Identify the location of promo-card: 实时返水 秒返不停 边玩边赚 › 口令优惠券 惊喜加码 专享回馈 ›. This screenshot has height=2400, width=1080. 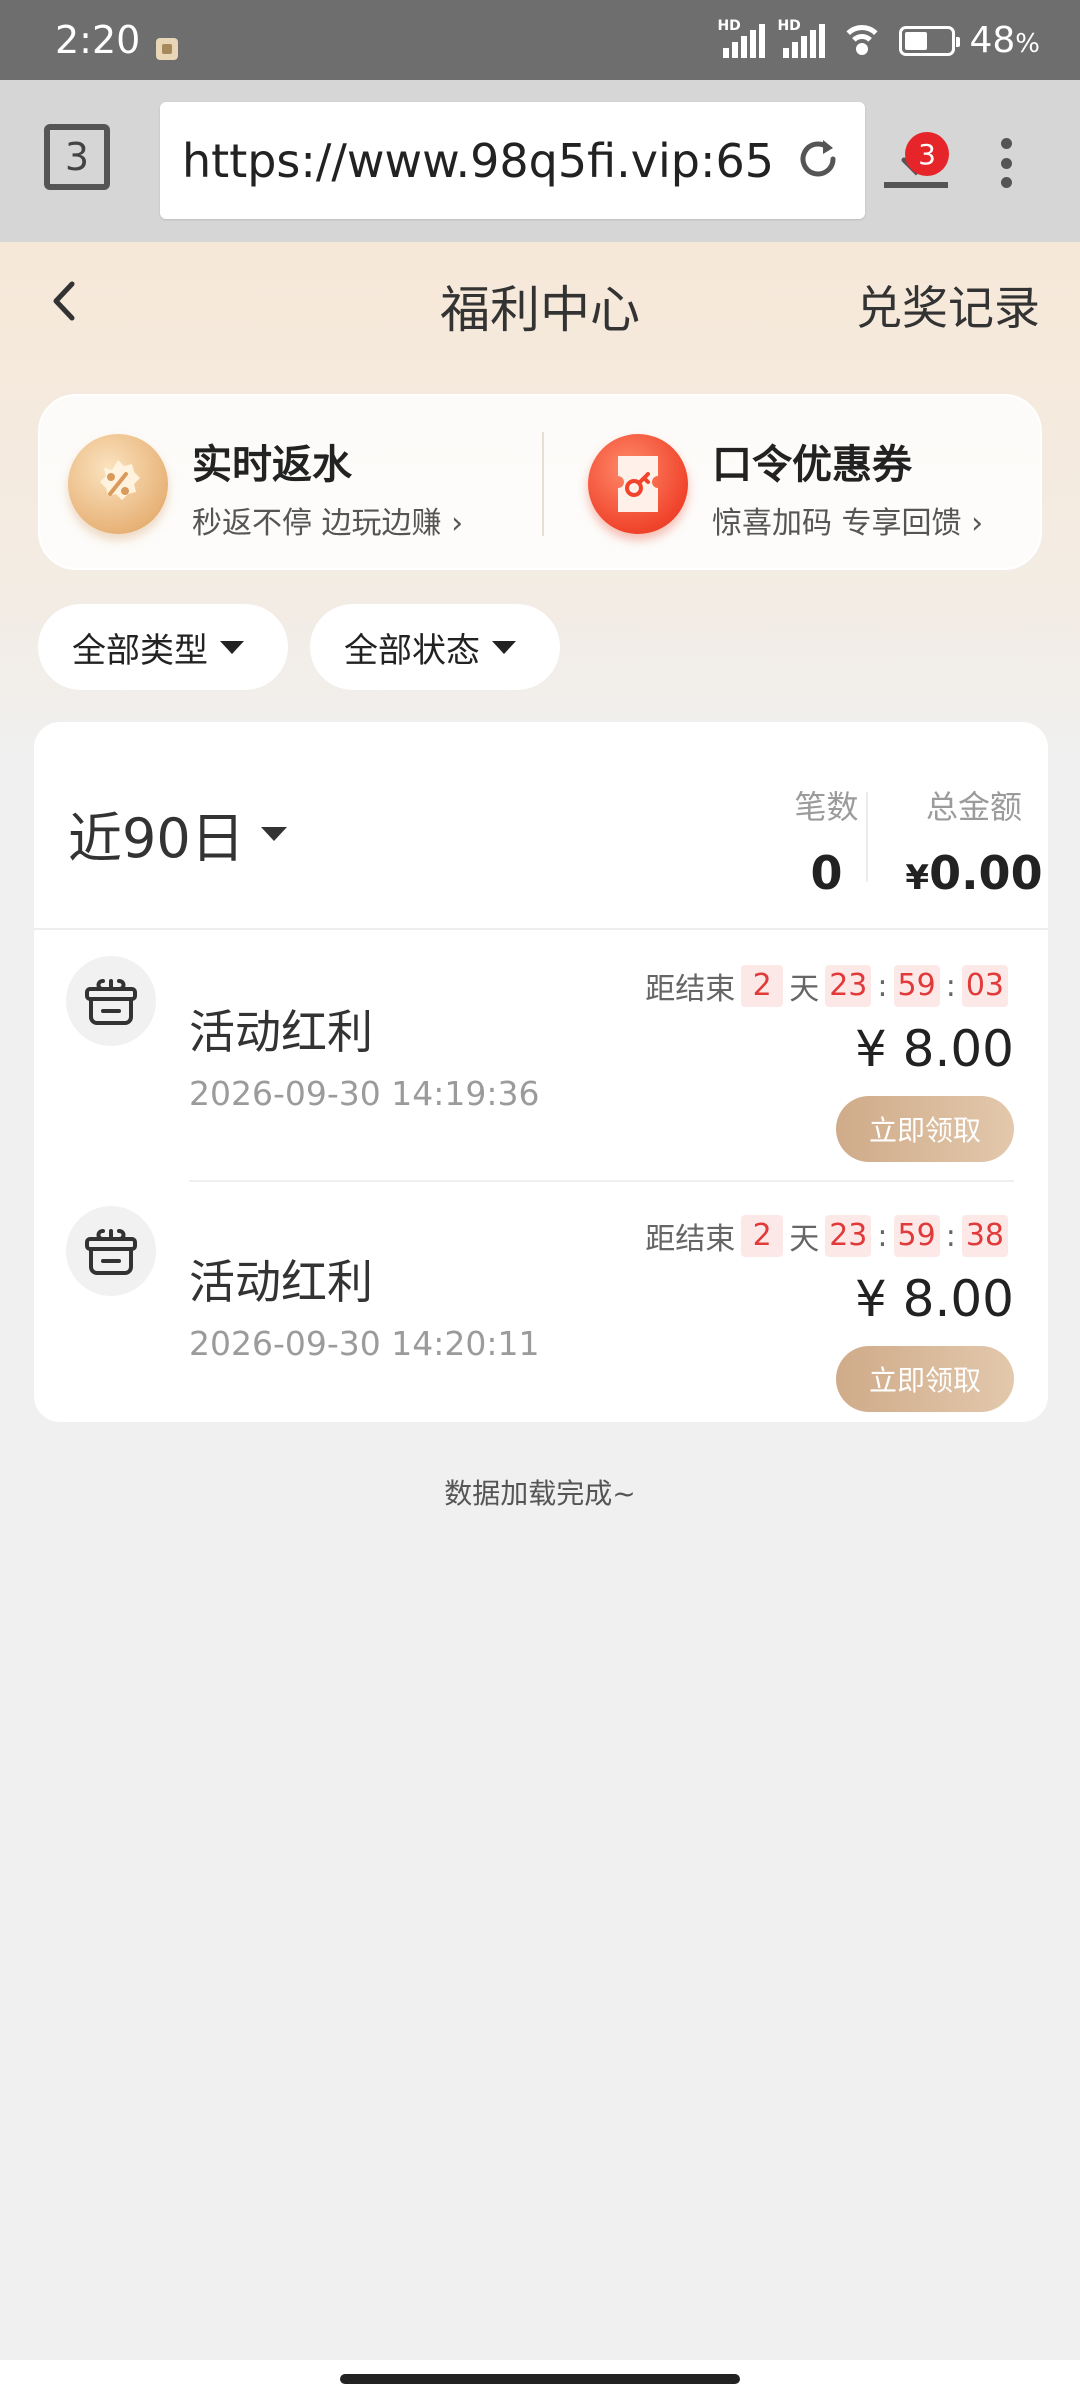
(540, 482).